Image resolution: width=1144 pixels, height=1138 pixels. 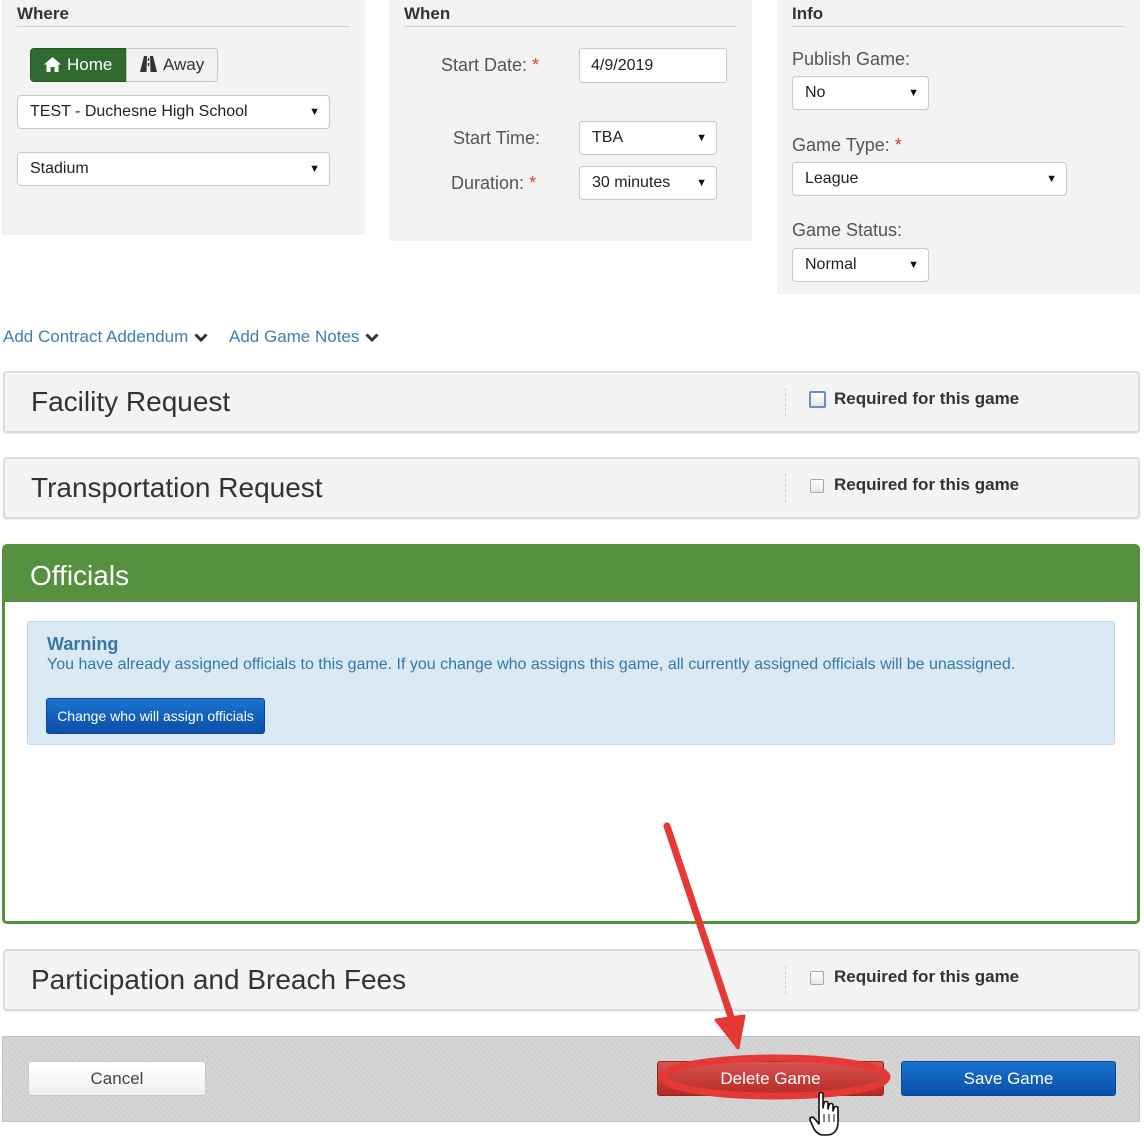 I want to click on fees-required-label: Required for this game, so click(x=927, y=976).